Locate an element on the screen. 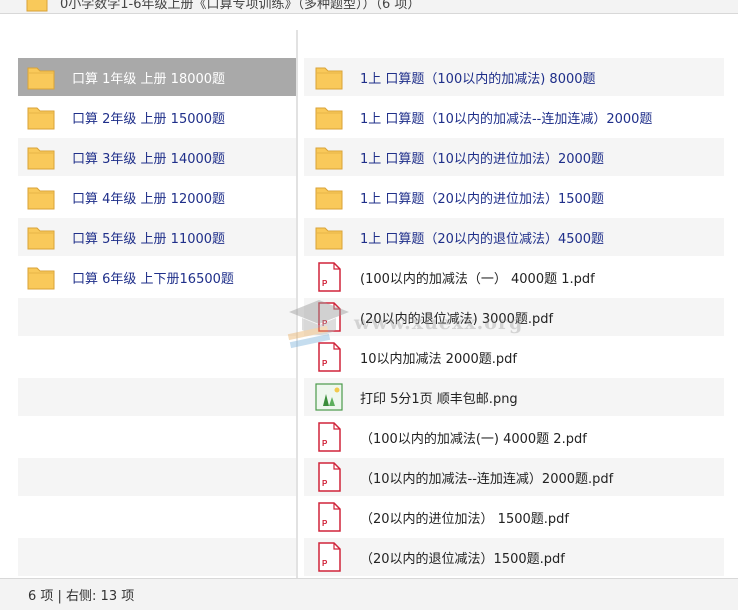 The image size is (738, 610). right-item-row: P (100以内的加减法（一） 4000题 1.pdf is located at coordinates (514, 277).